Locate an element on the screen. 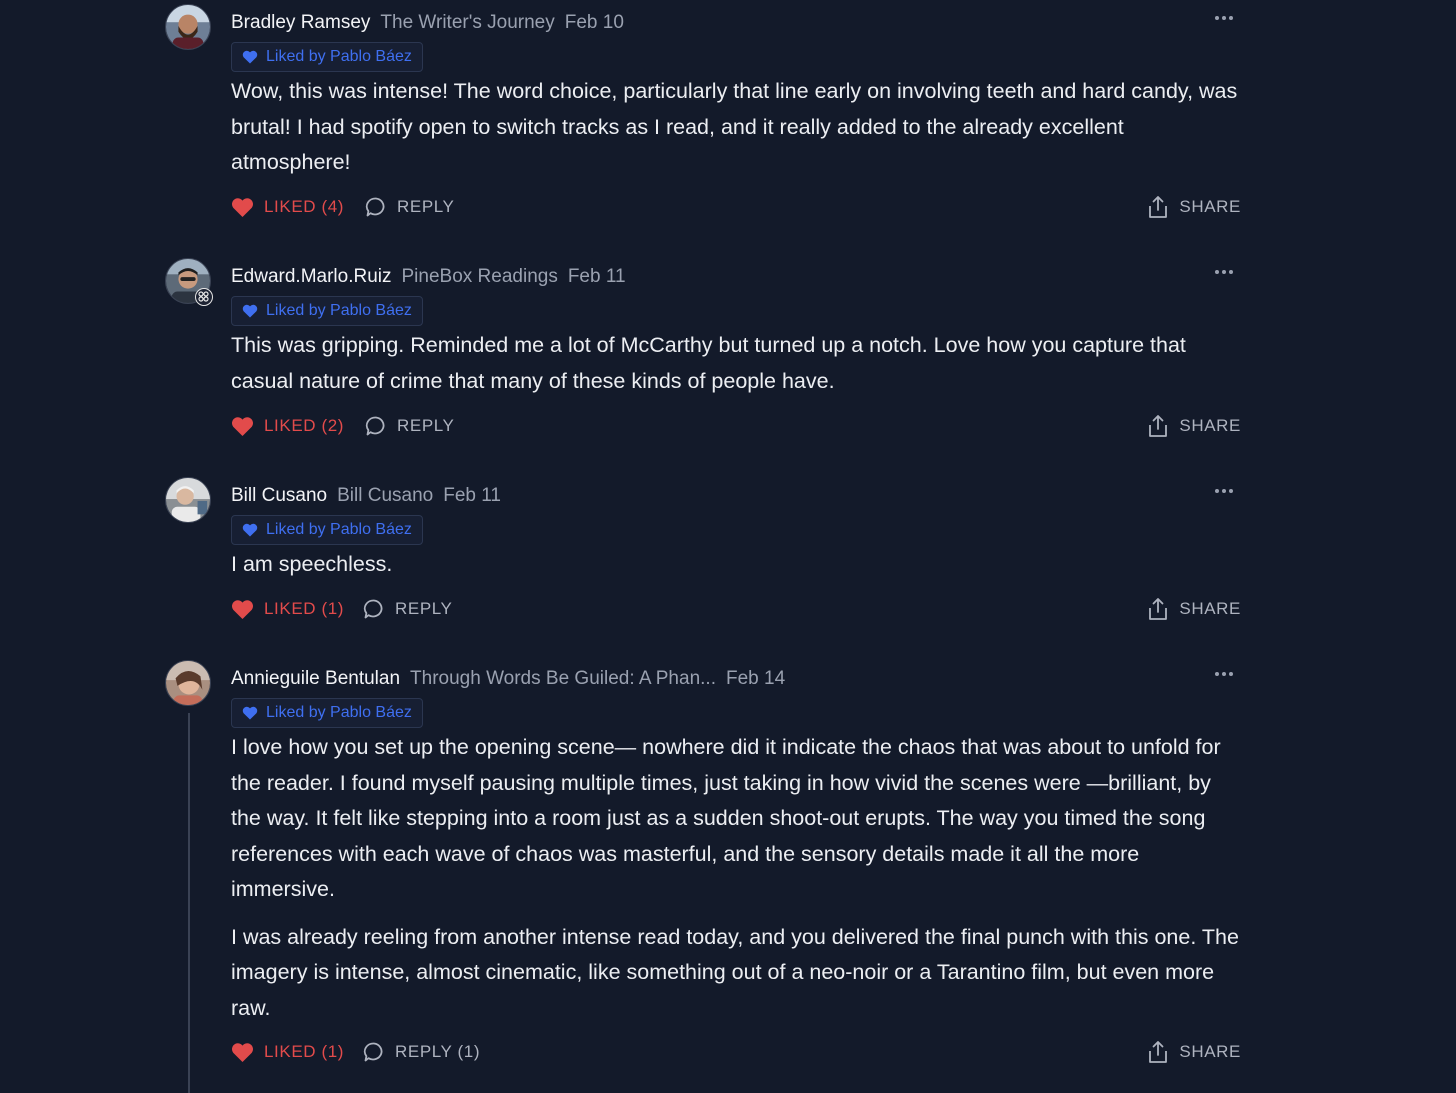  like-button: LIKED (2) is located at coordinates (287, 426).